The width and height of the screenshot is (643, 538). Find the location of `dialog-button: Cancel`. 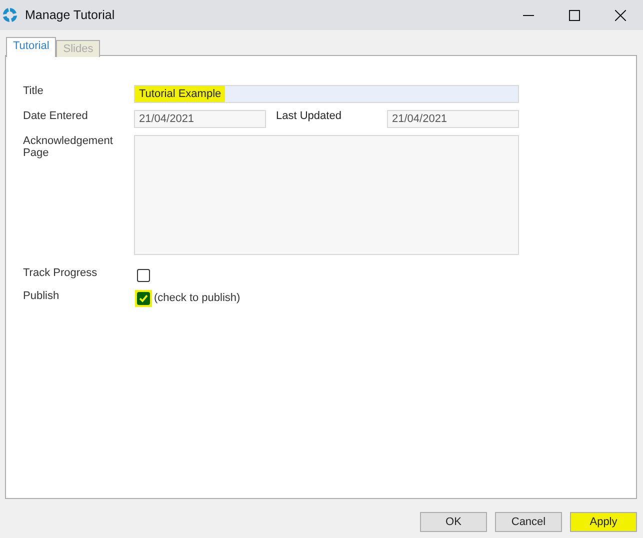

dialog-button: Cancel is located at coordinates (528, 522).